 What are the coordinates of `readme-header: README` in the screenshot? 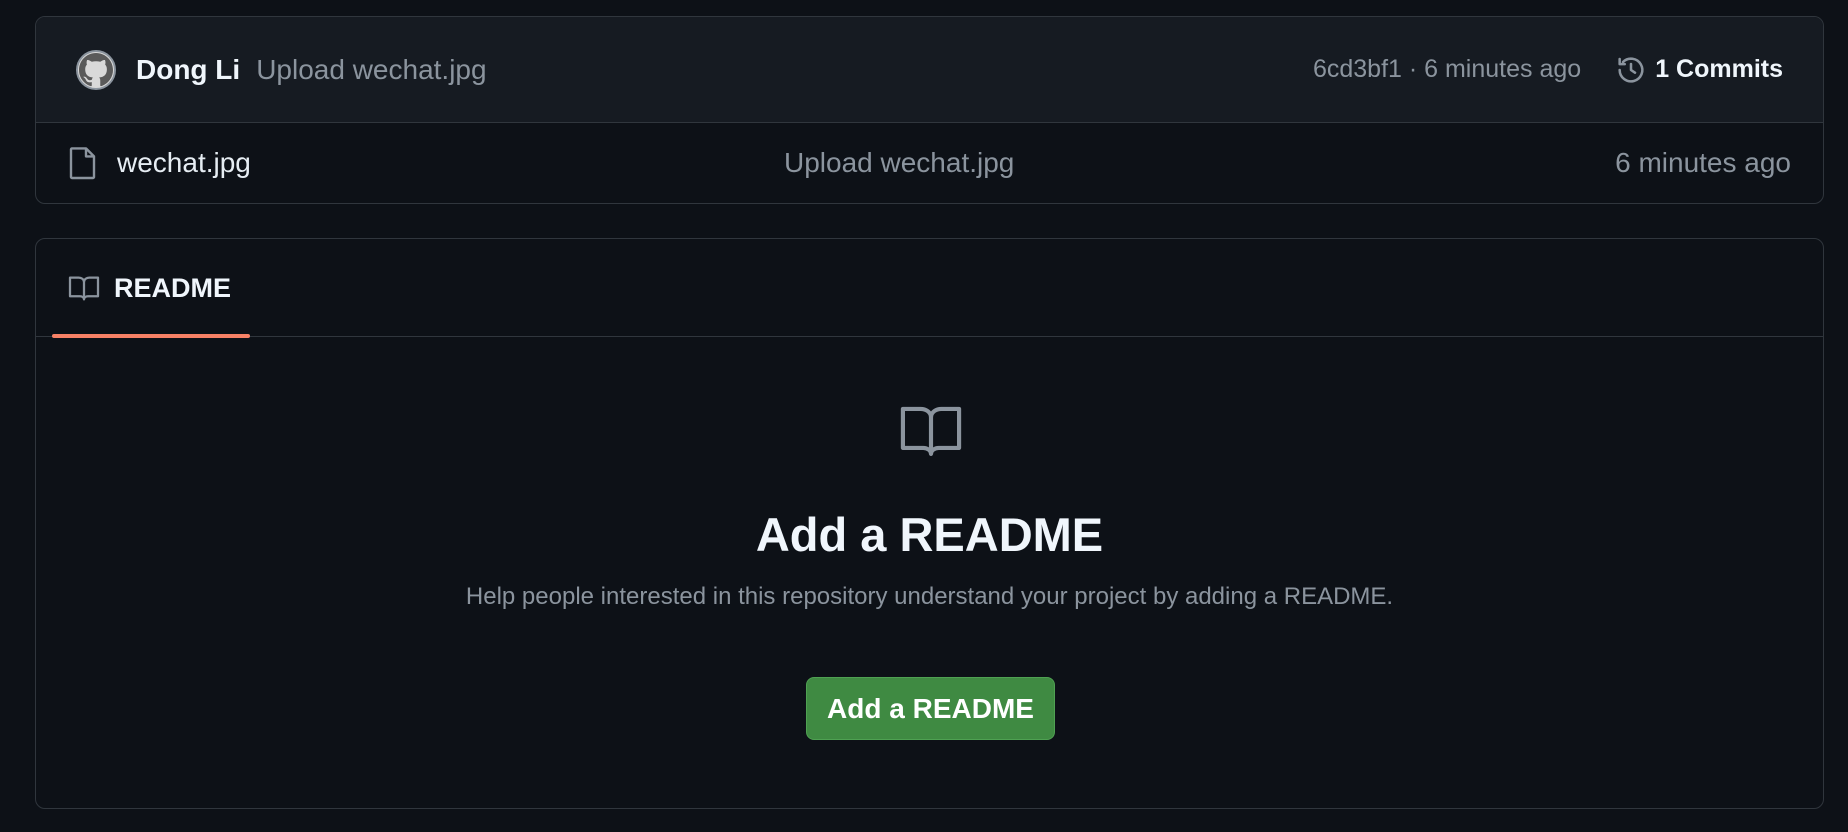 It's located at (929, 288).